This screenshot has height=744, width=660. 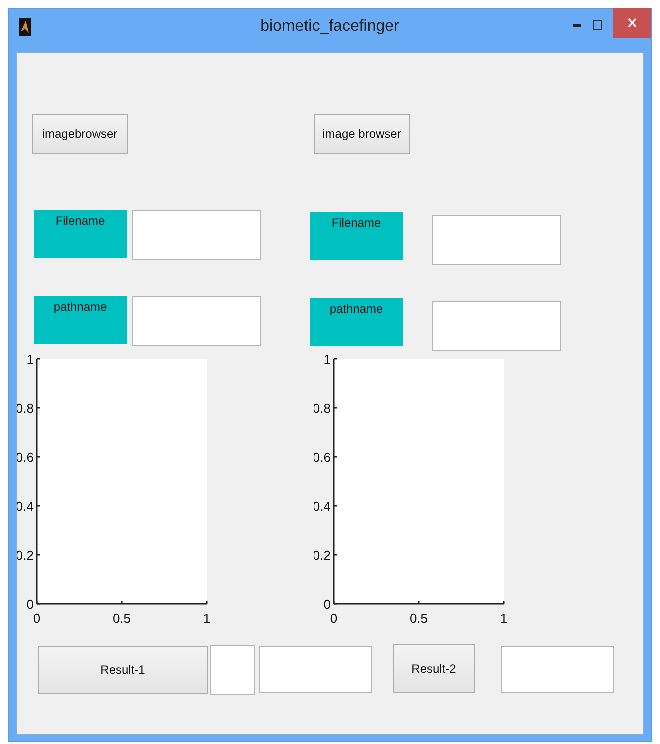 What do you see at coordinates (330, 26) in the screenshot?
I see `window-title: biometic_facefinger` at bounding box center [330, 26].